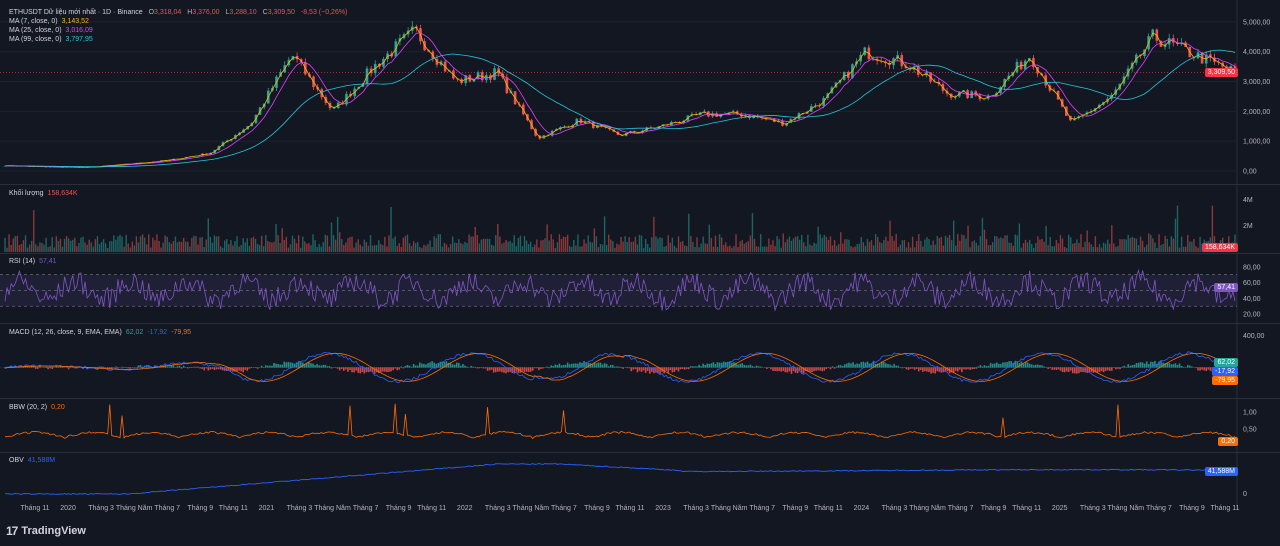  I want to click on volume-legend: Khối lượng 158,634K, so click(45, 193).